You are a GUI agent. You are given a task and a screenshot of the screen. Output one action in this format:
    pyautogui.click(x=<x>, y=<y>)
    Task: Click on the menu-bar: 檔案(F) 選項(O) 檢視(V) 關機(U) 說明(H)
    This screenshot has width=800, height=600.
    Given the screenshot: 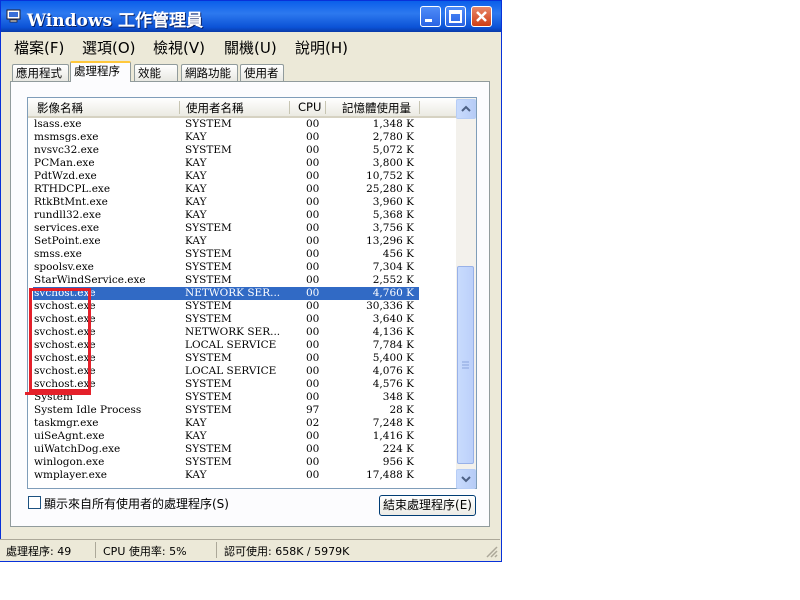 What is the action you would take?
    pyautogui.click(x=251, y=45)
    